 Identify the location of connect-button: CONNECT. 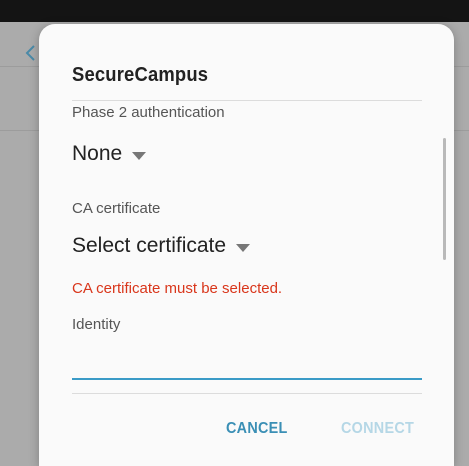
(377, 429).